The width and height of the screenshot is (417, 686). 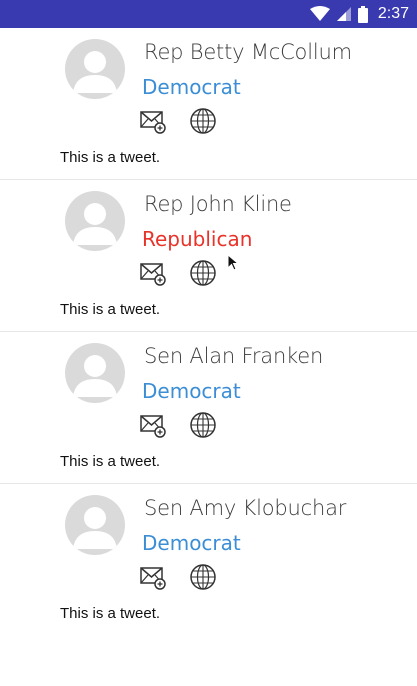 I want to click on representative-name: Rep John Kline, so click(x=218, y=204).